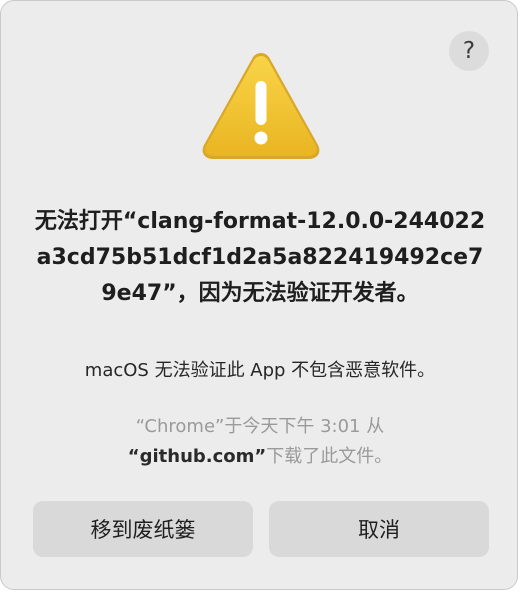 Image resolution: width=520 pixels, height=592 pixels. I want to click on download-source-line1: “Chrome”于今天下午 3:01 从, so click(260, 426).